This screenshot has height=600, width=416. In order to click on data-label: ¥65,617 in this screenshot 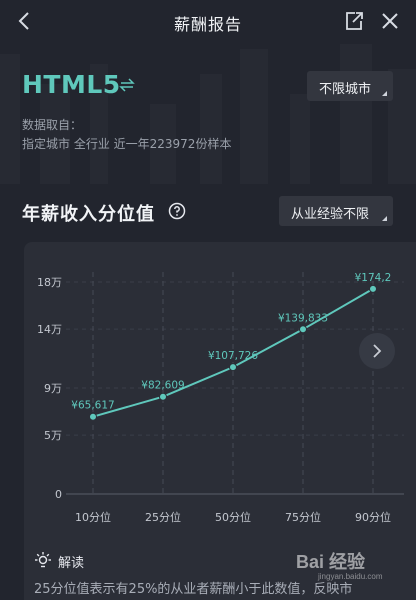, I will do `click(92, 406)`.